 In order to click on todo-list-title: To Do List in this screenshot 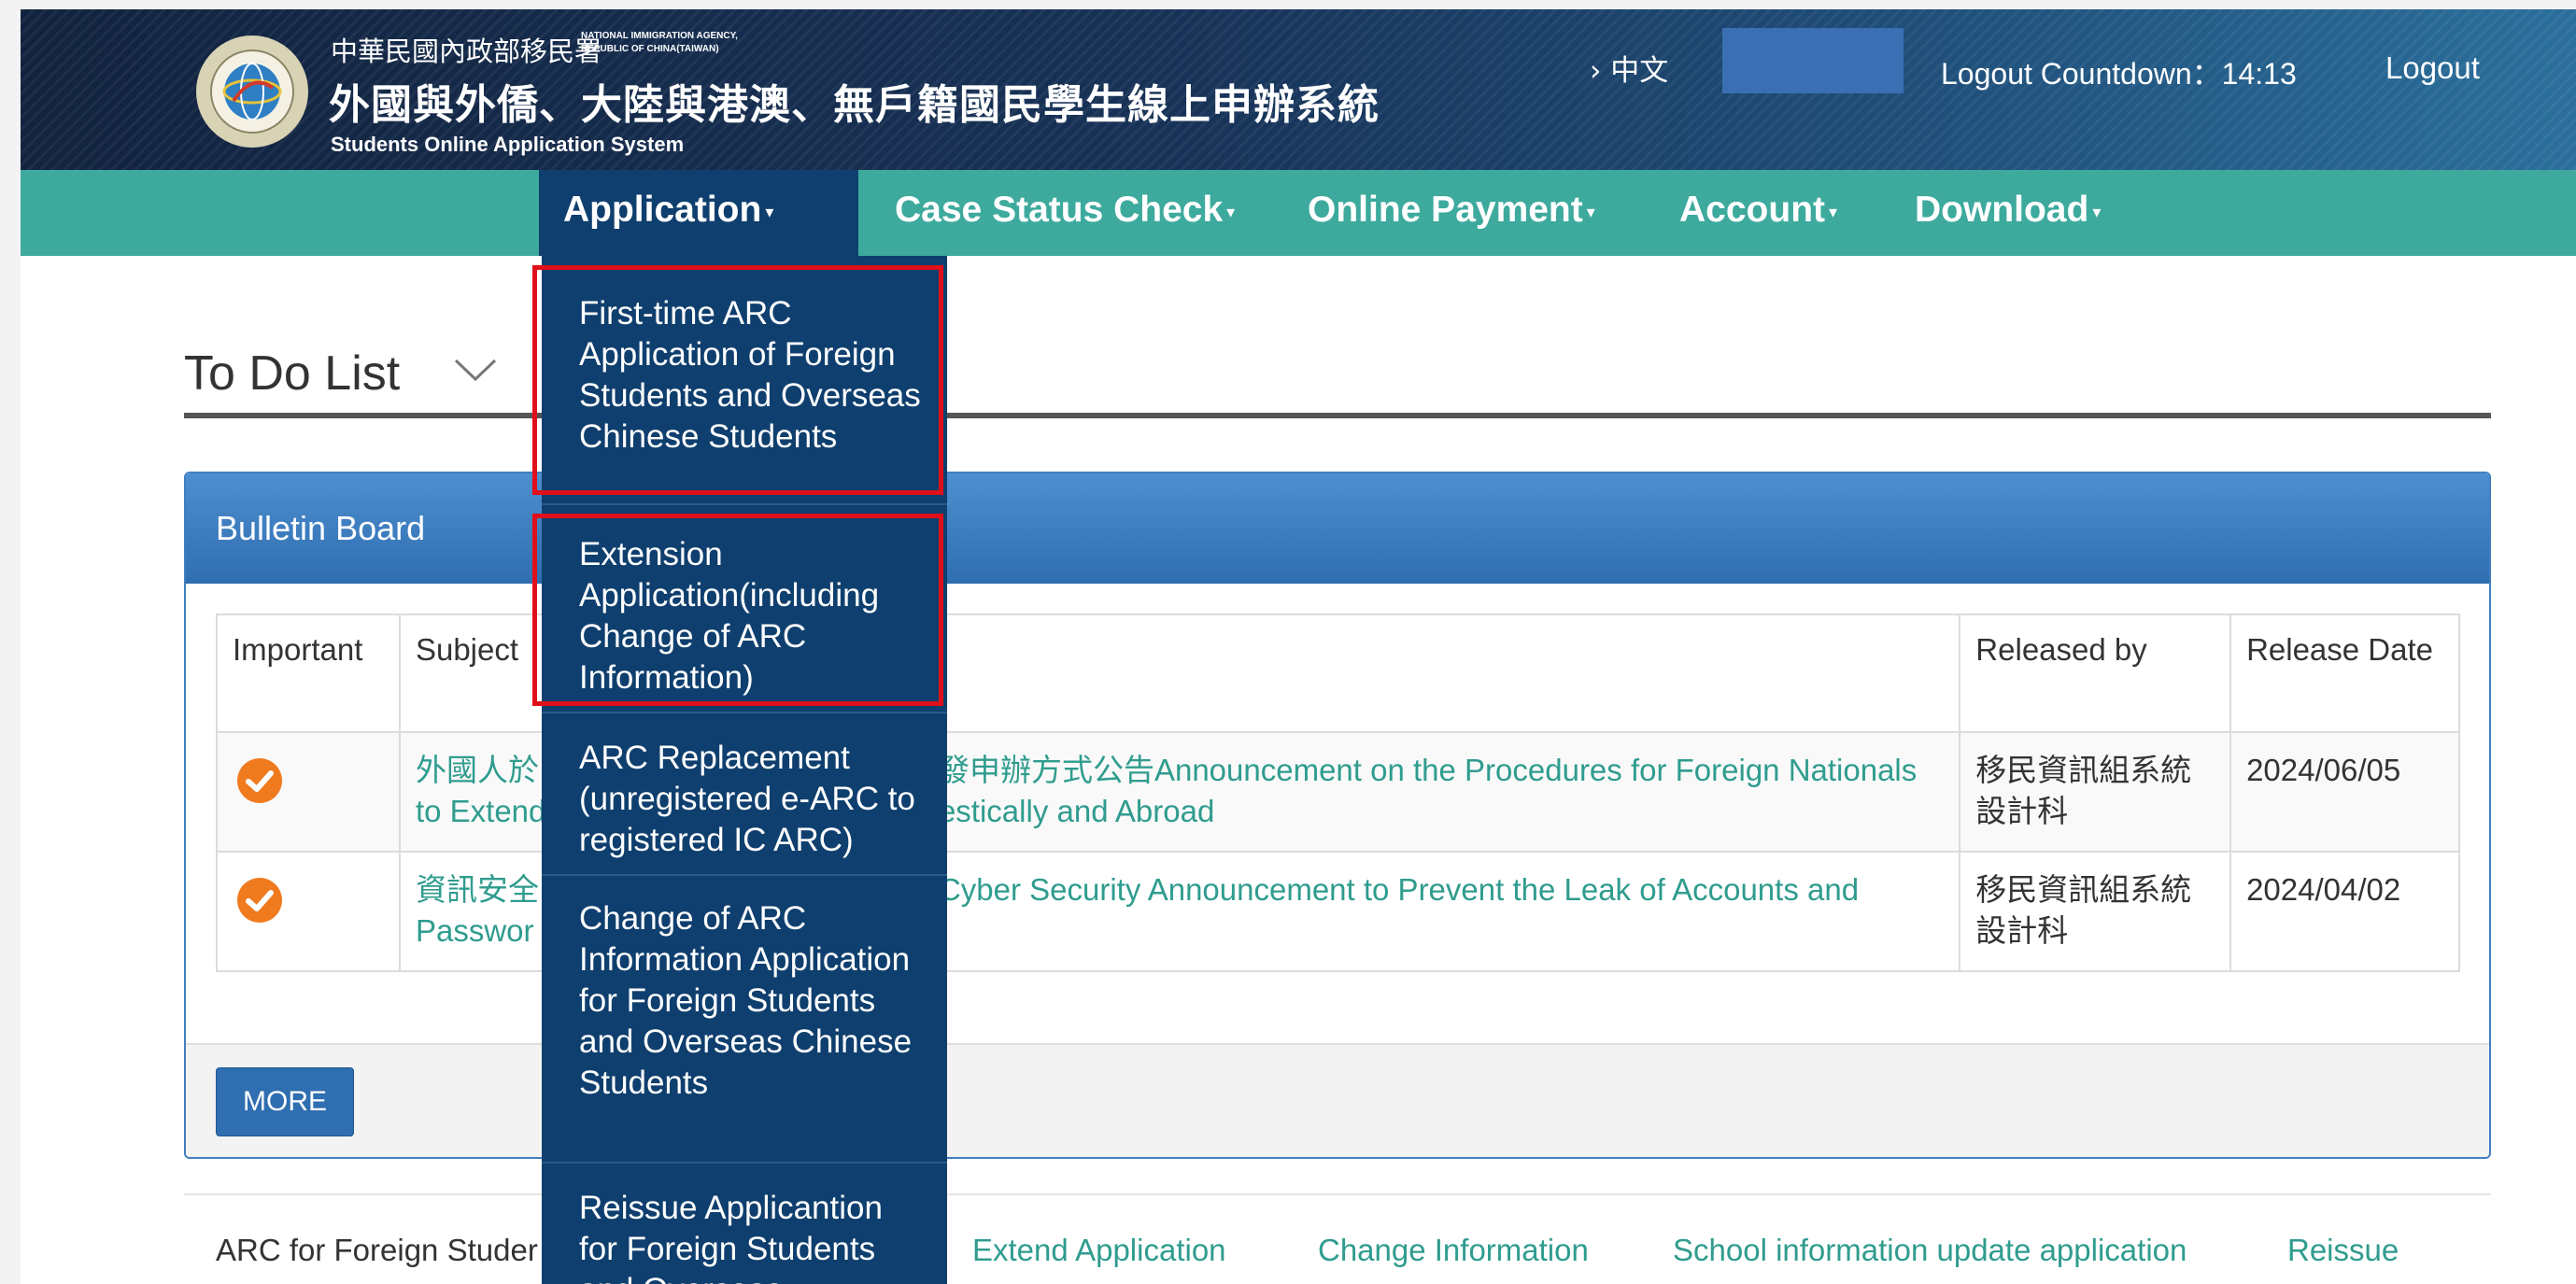, I will do `click(292, 373)`.